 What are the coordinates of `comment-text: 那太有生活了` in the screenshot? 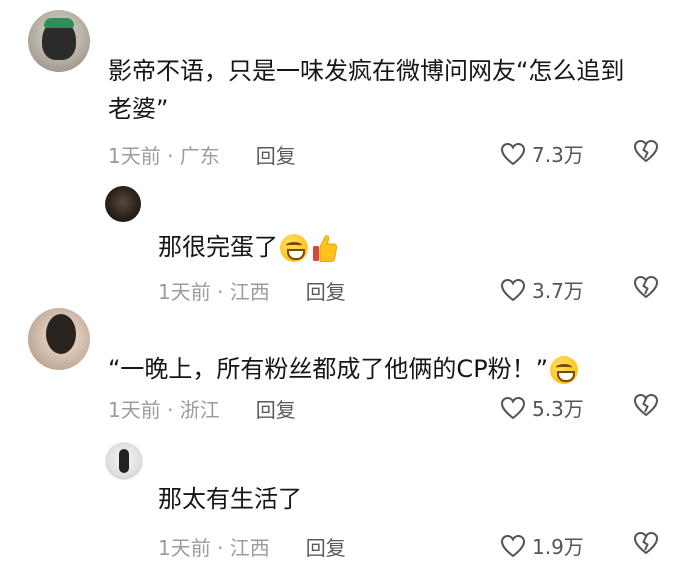 It's located at (230, 499).